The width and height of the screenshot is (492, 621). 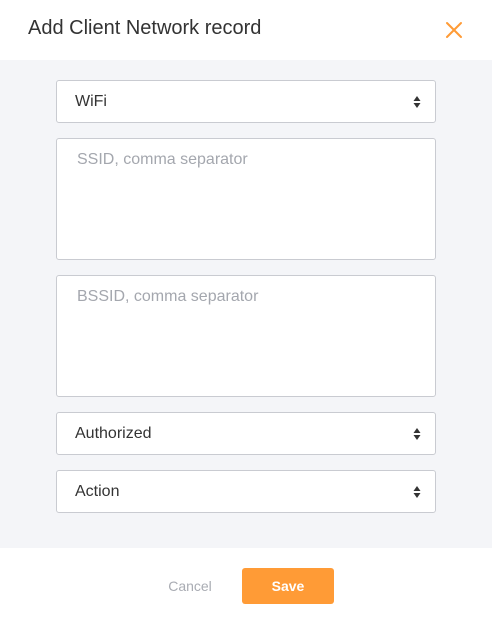 What do you see at coordinates (113, 433) in the screenshot?
I see `authorization-value: Authorized` at bounding box center [113, 433].